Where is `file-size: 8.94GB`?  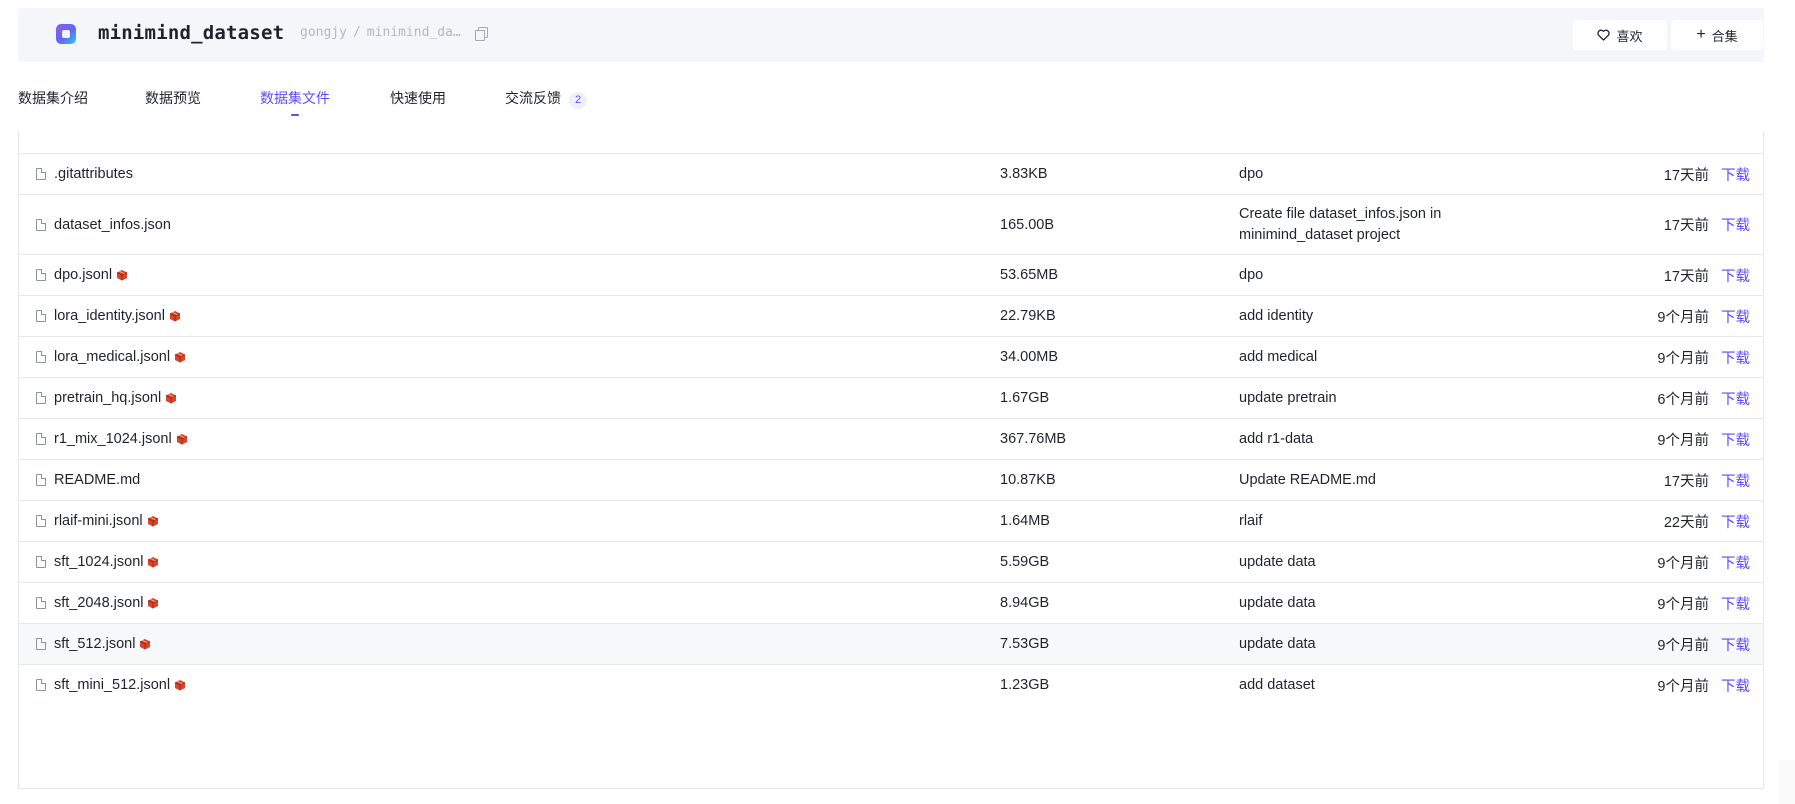
file-size: 8.94GB is located at coordinates (1025, 603).